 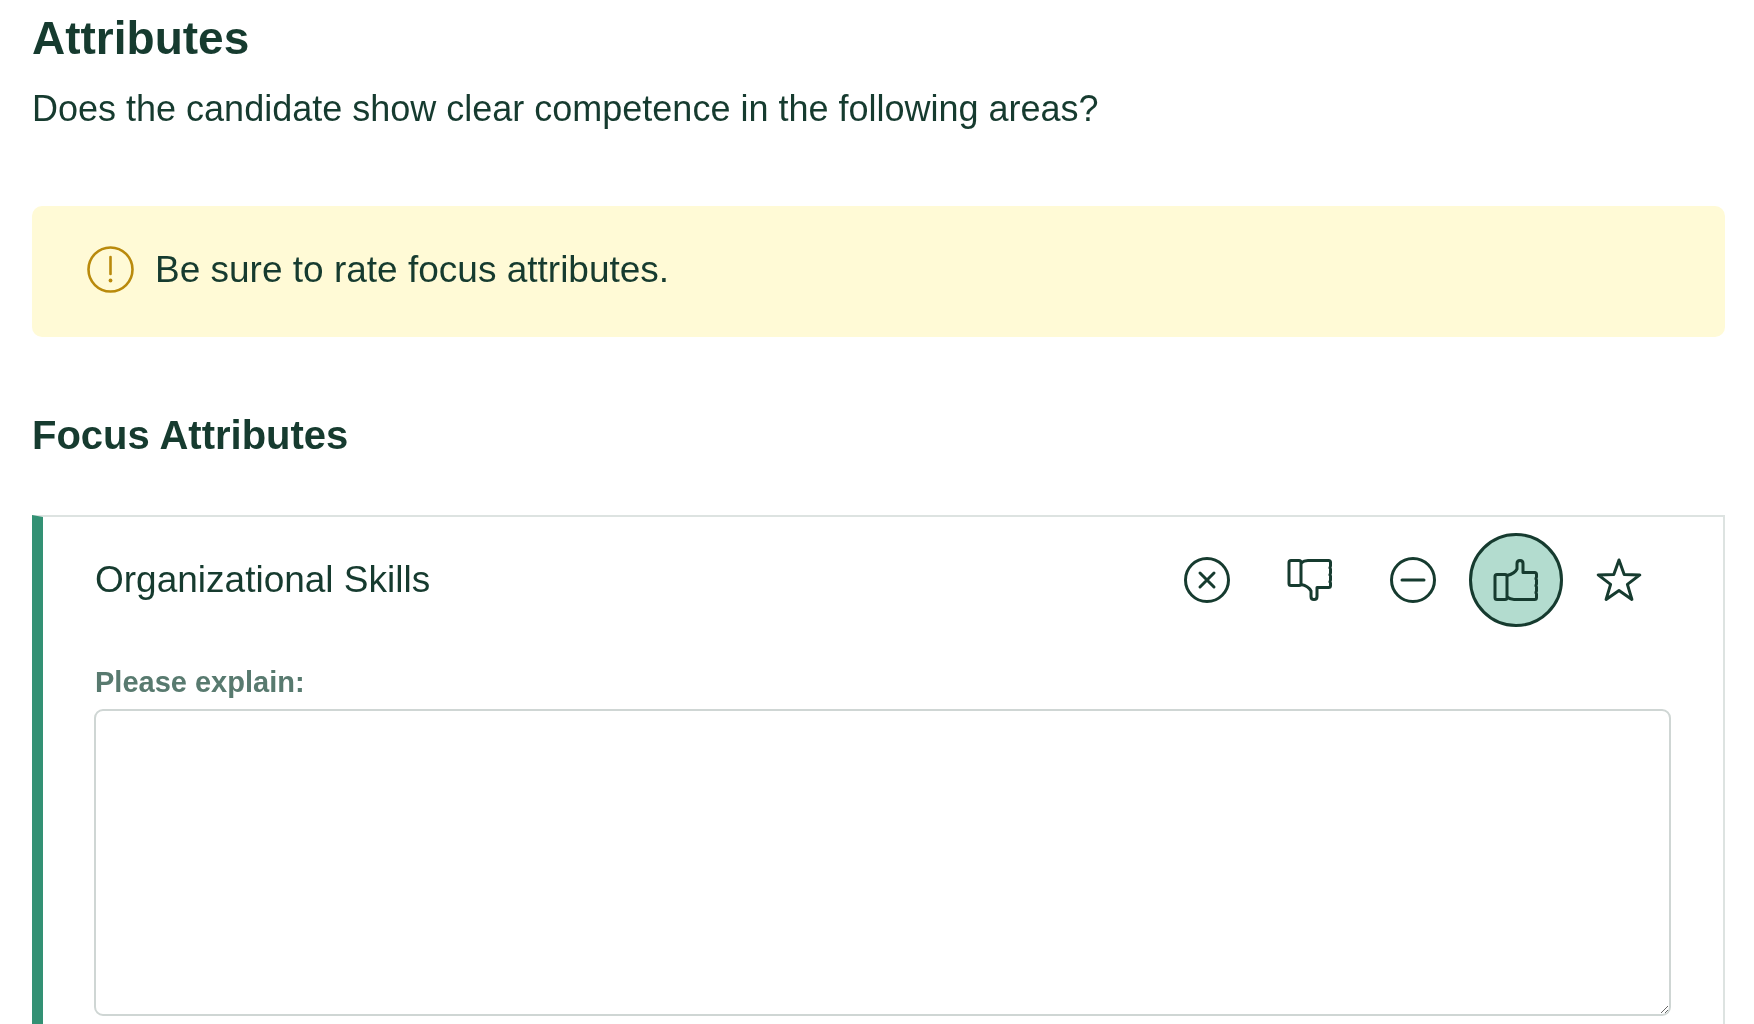 I want to click on star-icon, so click(x=1619, y=580).